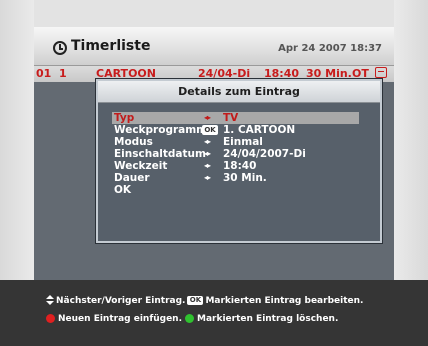  Describe the element at coordinates (17, 140) in the screenshot. I see `background-left` at that location.